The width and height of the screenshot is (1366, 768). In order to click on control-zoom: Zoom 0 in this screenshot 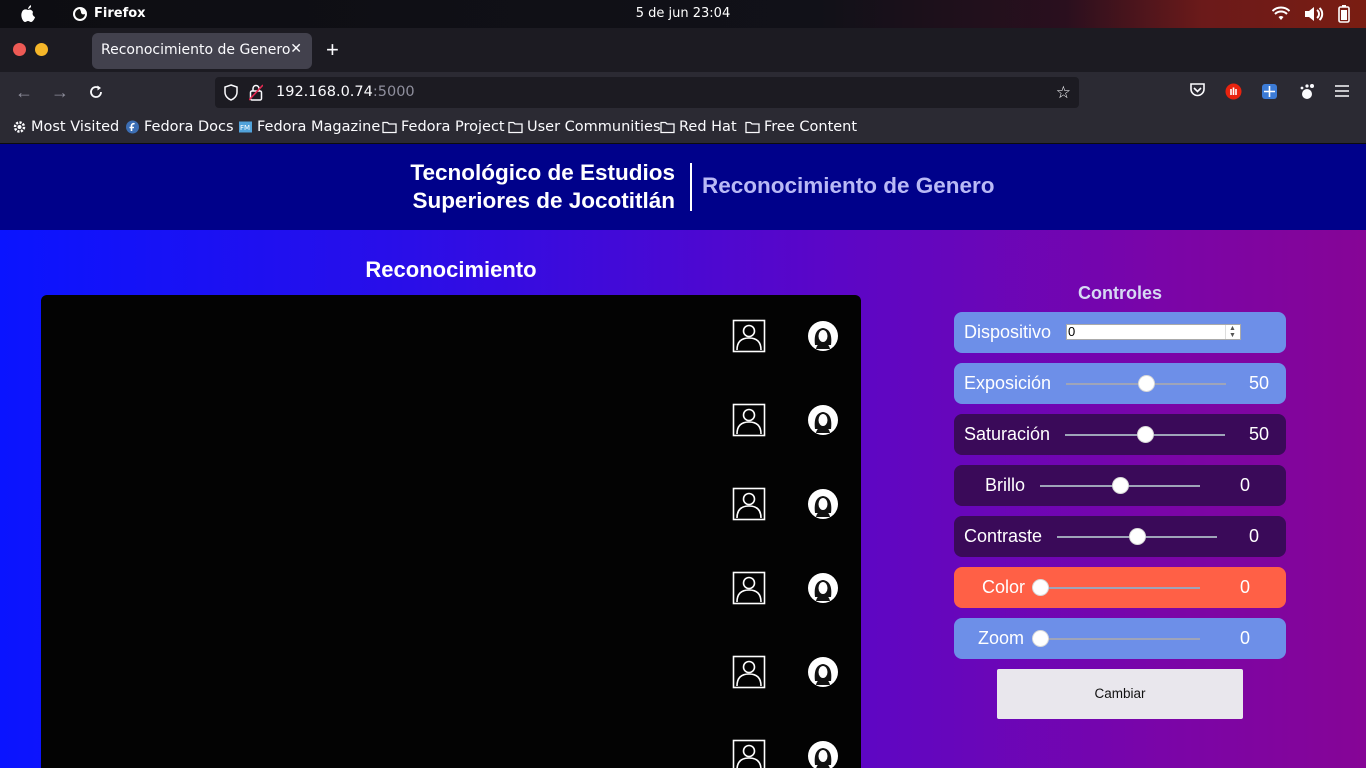, I will do `click(1120, 638)`.